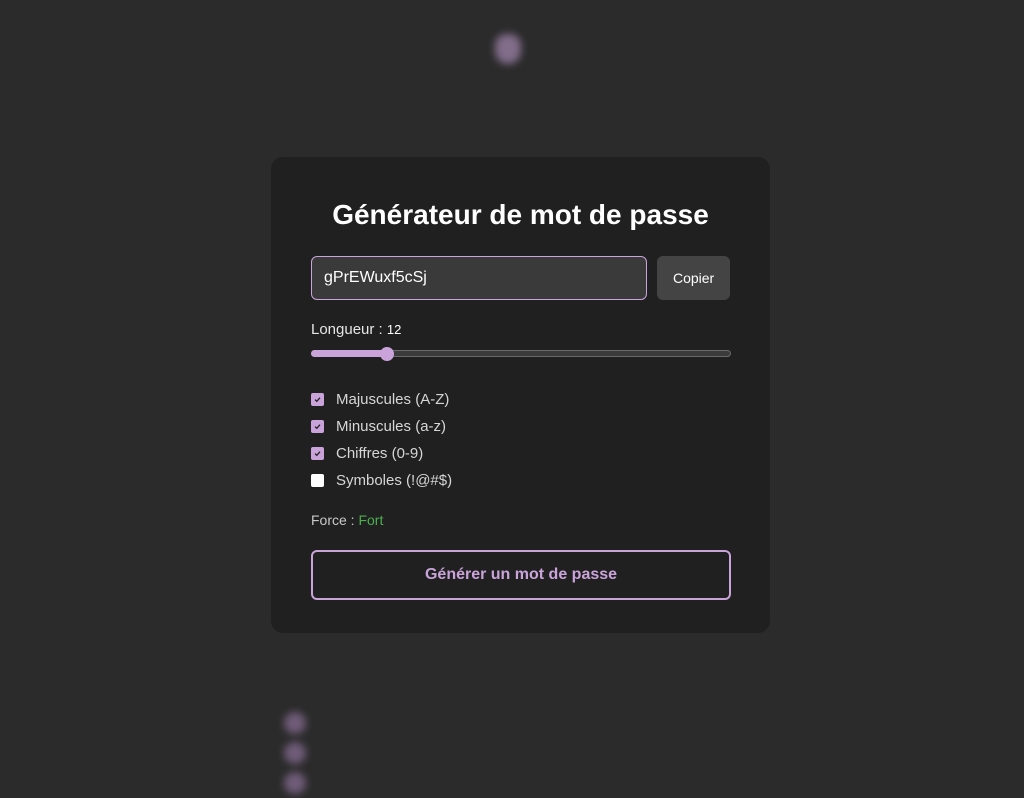  Describe the element at coordinates (520, 453) in the screenshot. I see `option-digits: Chiffres (0-9)` at that location.